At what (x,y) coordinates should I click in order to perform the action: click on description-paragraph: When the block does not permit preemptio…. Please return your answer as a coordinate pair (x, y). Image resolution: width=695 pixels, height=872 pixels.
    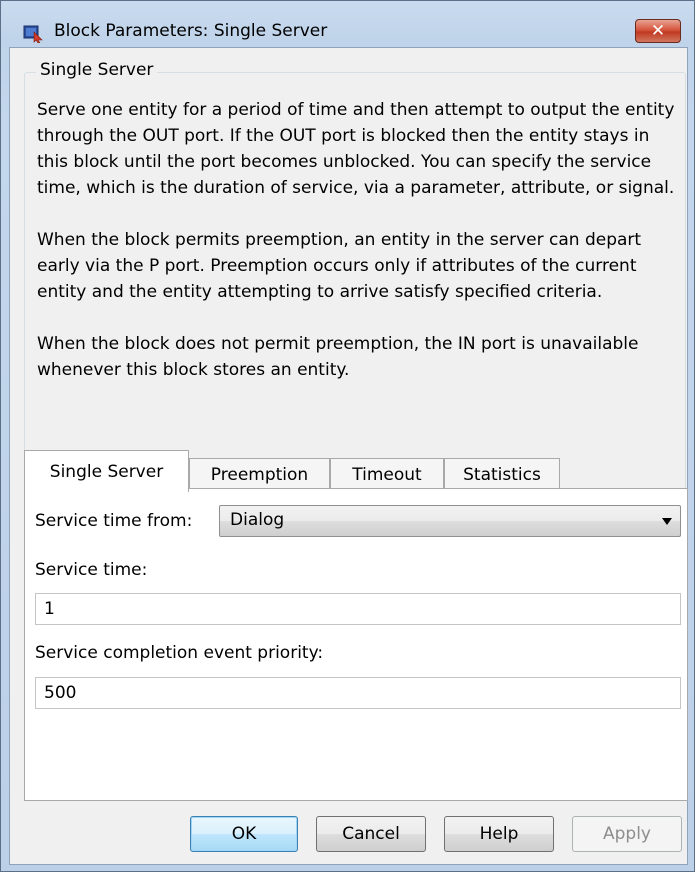
    Looking at the image, I should click on (338, 357).